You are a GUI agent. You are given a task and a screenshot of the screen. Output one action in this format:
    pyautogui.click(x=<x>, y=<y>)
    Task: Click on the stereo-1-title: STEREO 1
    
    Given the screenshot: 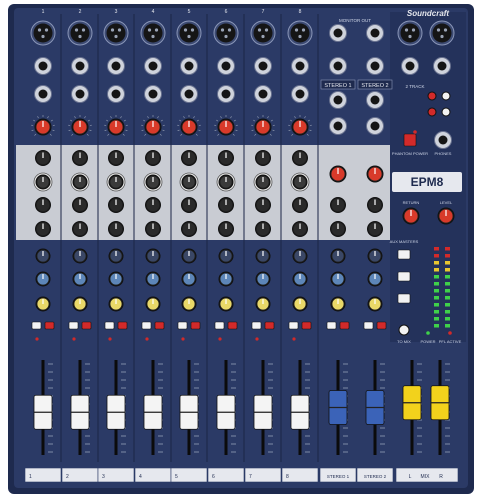 What is the action you would take?
    pyautogui.click(x=337, y=86)
    